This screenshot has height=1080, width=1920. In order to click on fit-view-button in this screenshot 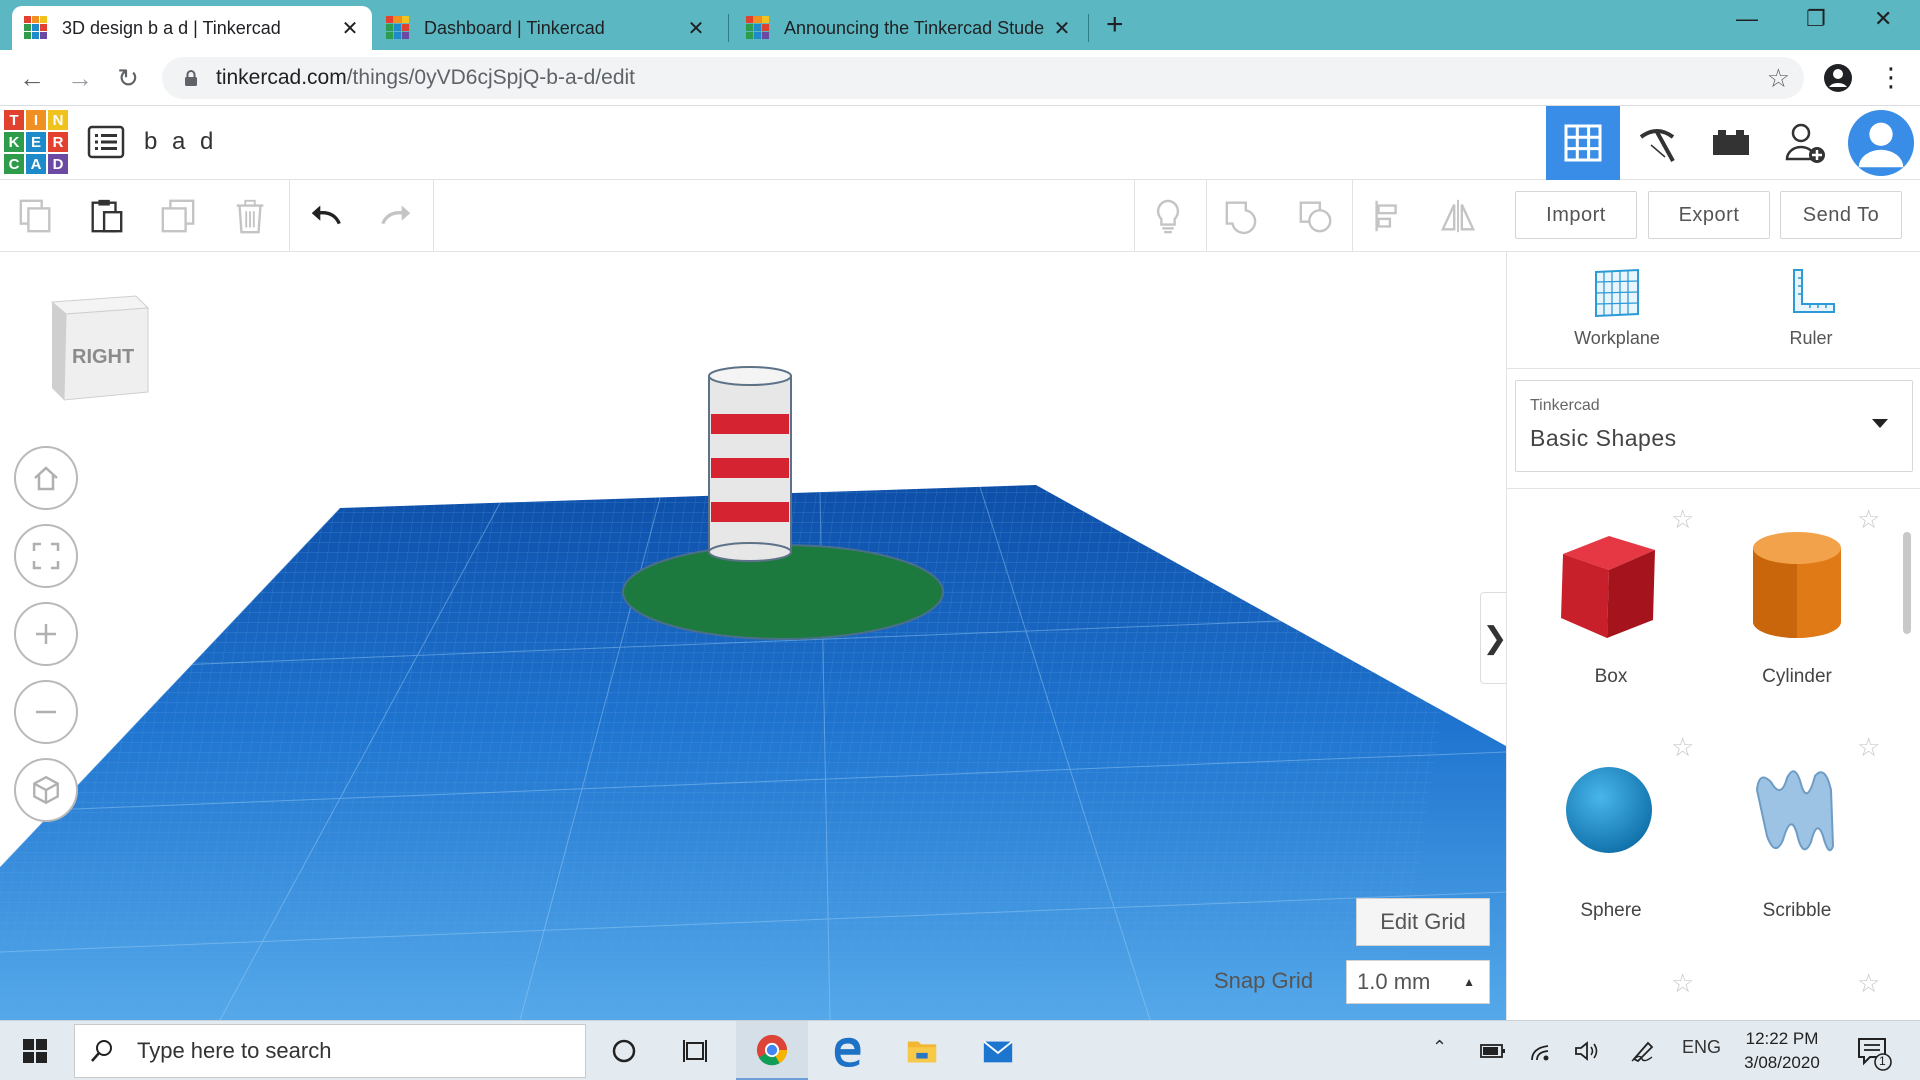, I will do `click(46, 556)`.